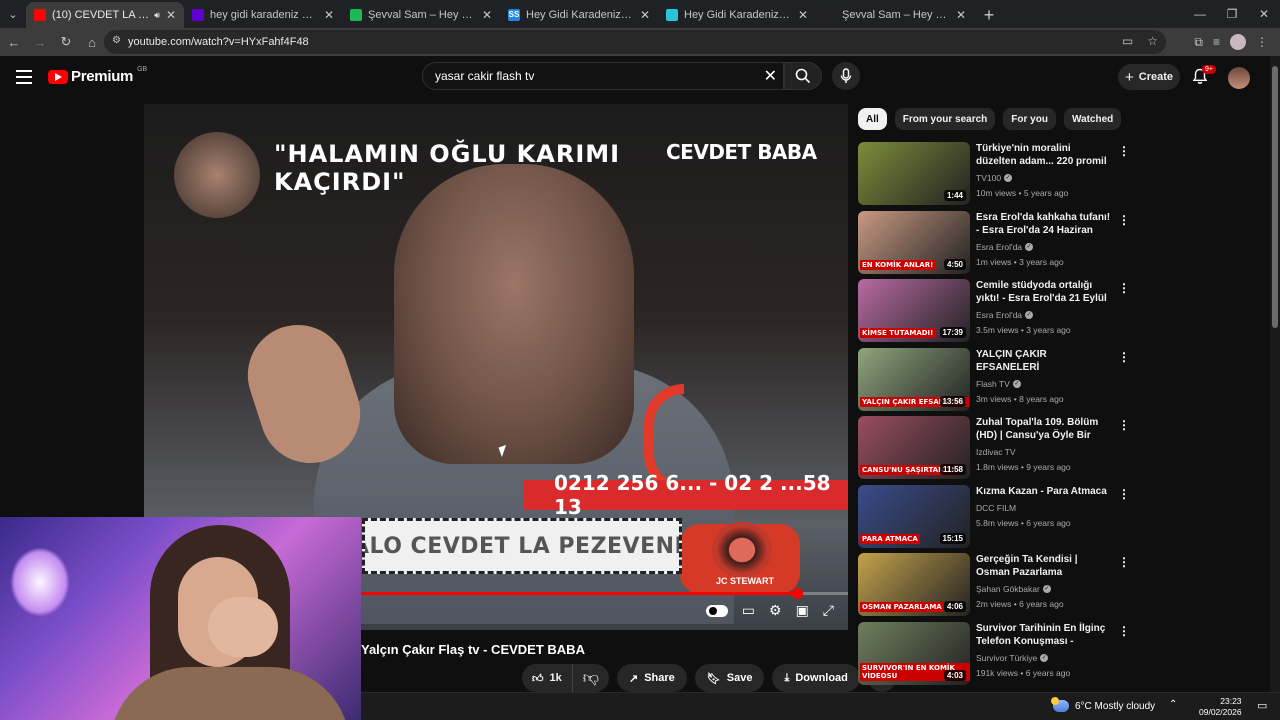  Describe the element at coordinates (603, 76) in the screenshot. I see `search-input: yasar cakir flash tv ✕` at that location.